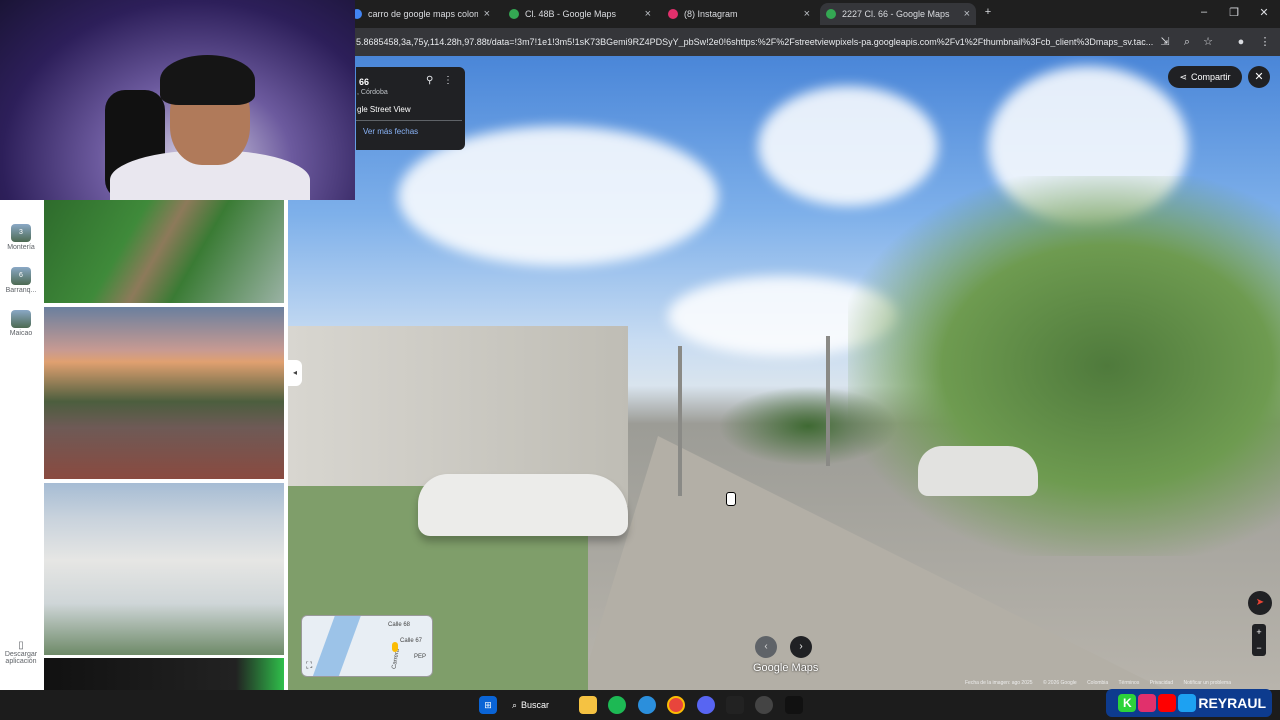  What do you see at coordinates (411, 641) in the screenshot?
I see `minimap-street-label: Calle 67` at bounding box center [411, 641].